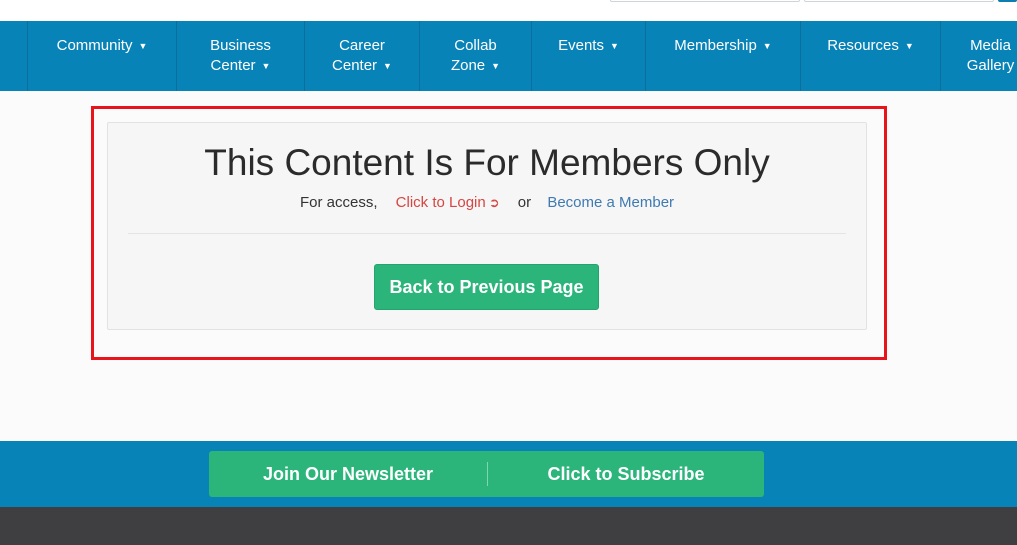  What do you see at coordinates (101, 56) in the screenshot?
I see `nav-item-community: Community ▼` at bounding box center [101, 56].